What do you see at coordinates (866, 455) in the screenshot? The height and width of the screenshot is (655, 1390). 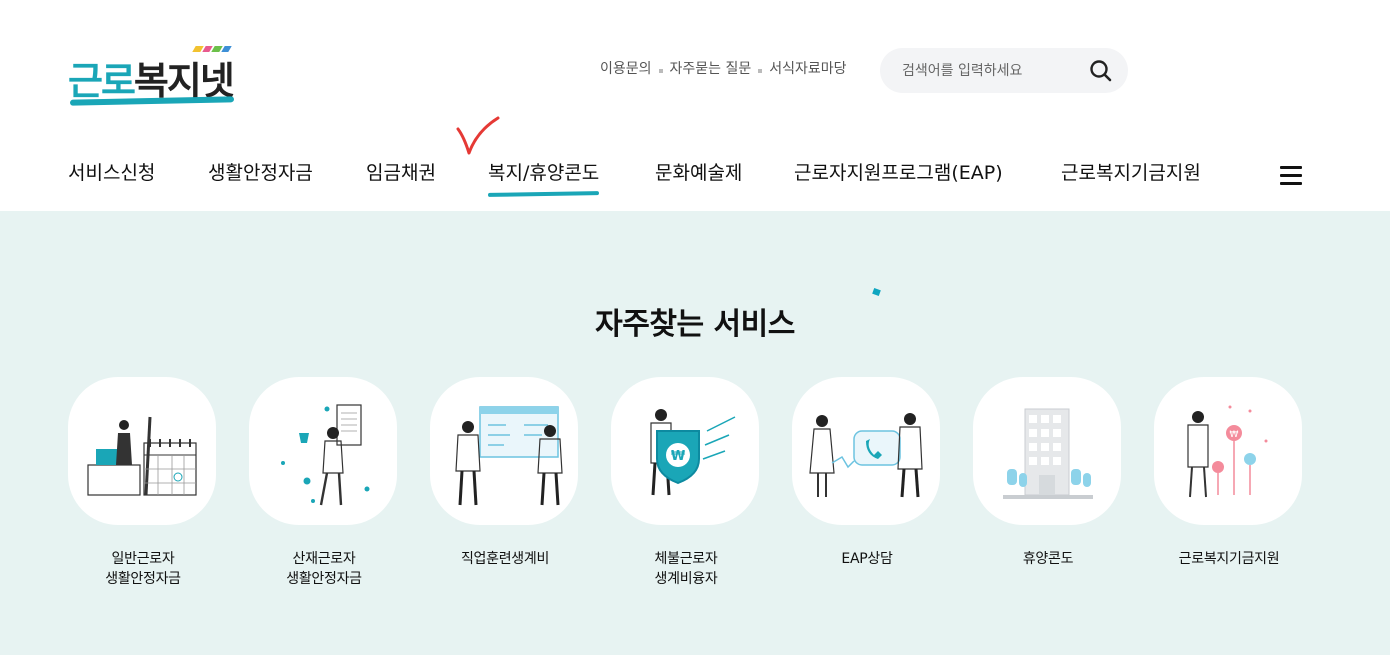 I see `phone-counsel-icon` at bounding box center [866, 455].